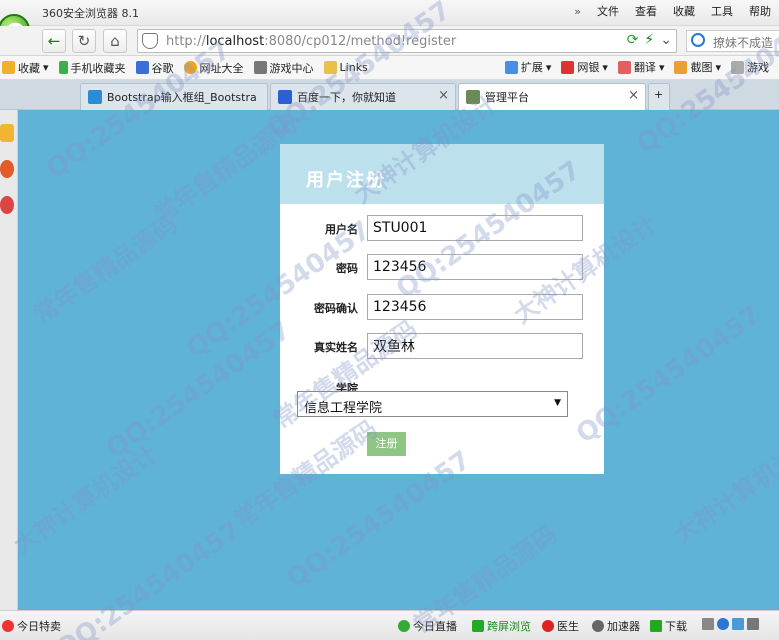 The image size is (779, 640). I want to click on rocket-icon, so click(598, 626).